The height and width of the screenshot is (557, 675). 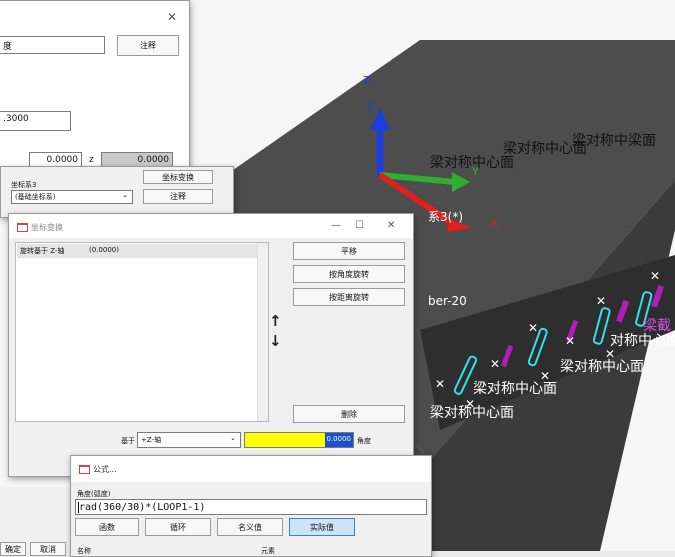 I want to click on axis-select: +Z-轴 ⌄, so click(x=189, y=440).